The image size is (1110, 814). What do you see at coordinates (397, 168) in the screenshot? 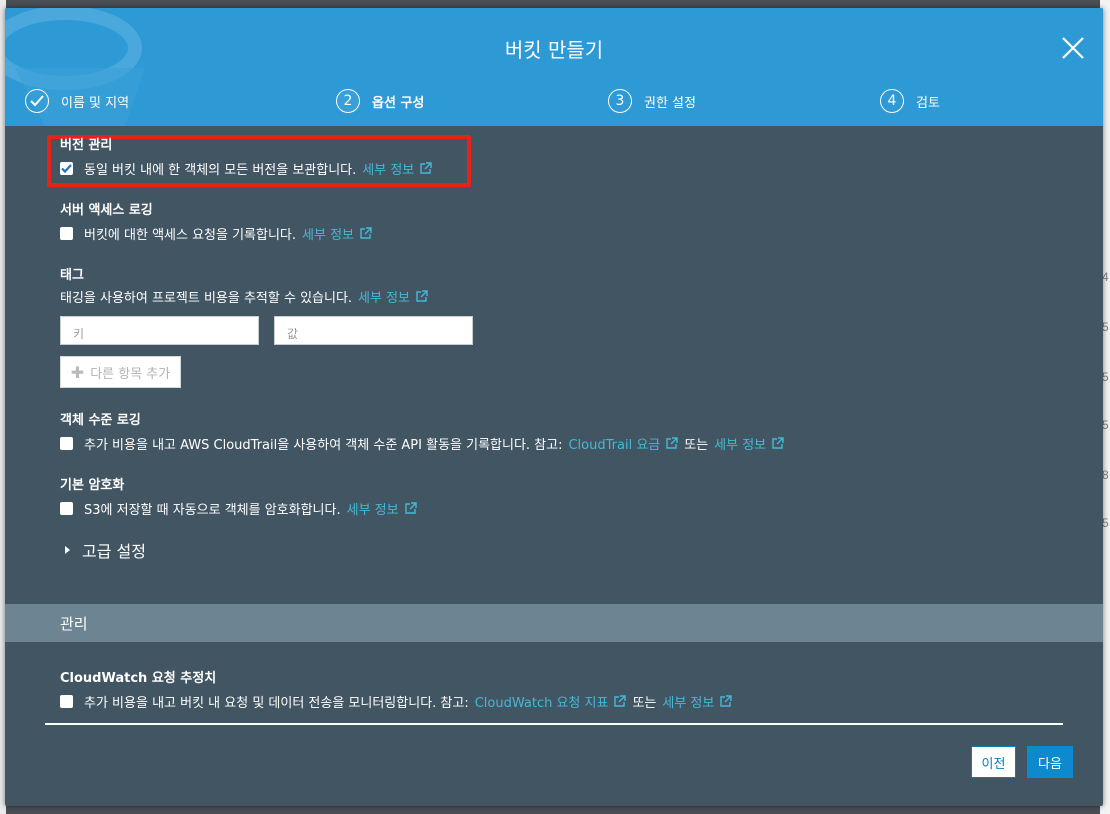
I see `versioning-details-link: 세부 정보` at bounding box center [397, 168].